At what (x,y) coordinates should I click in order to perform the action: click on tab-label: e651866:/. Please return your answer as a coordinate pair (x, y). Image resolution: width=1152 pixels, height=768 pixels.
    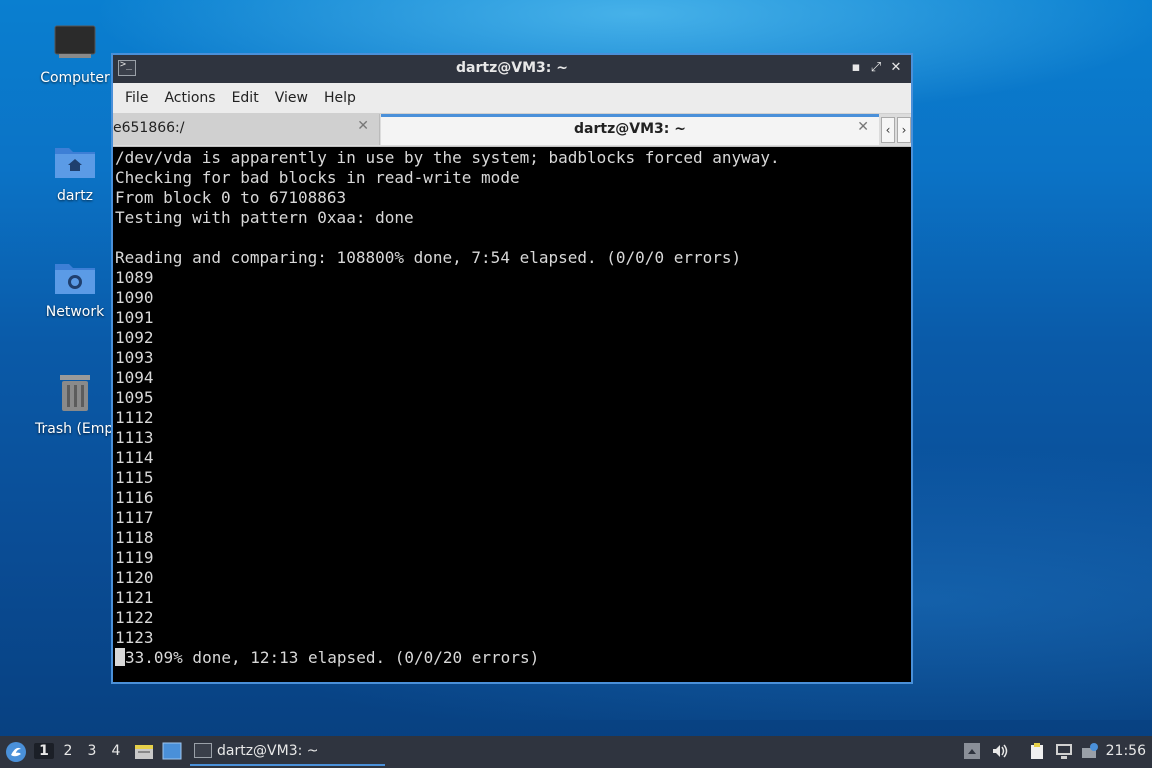
    Looking at the image, I should click on (149, 128).